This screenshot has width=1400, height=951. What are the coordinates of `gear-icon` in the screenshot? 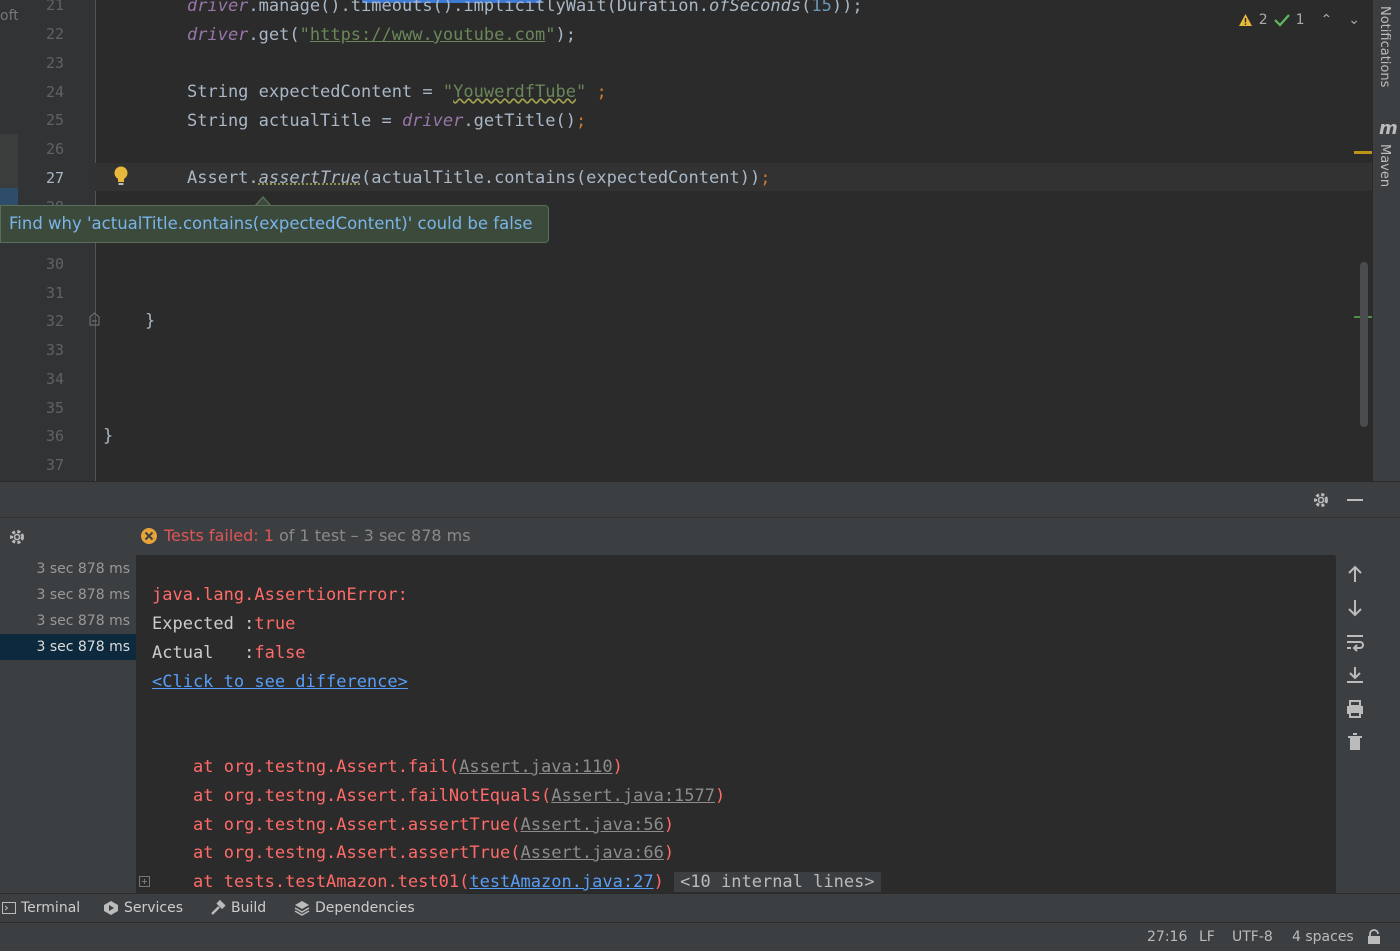 It's located at (1321, 500).